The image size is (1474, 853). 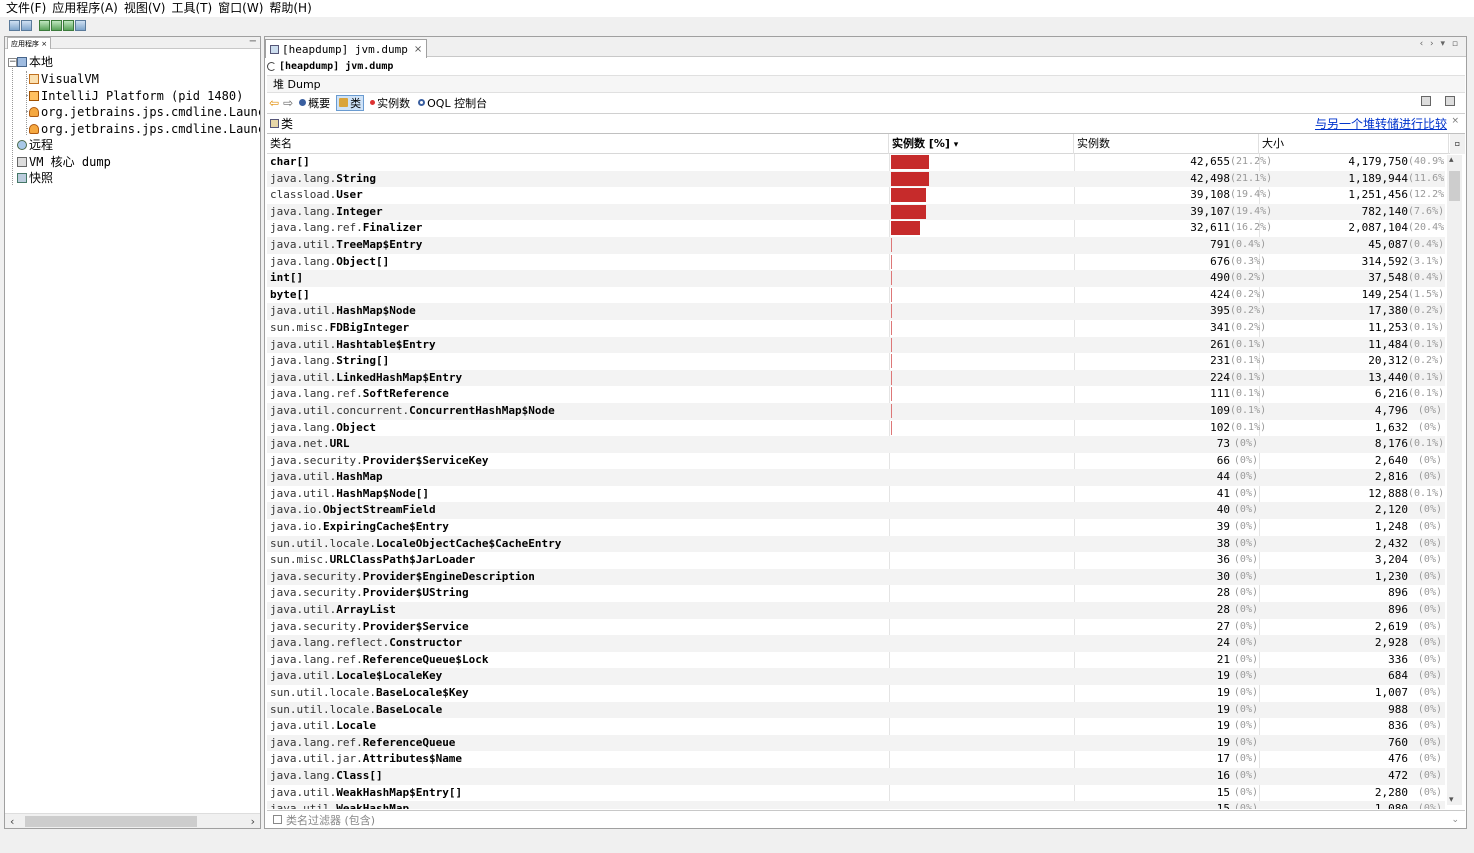 I want to click on table-vertical-scrollbar: ▴ ▾, so click(x=1454, y=480).